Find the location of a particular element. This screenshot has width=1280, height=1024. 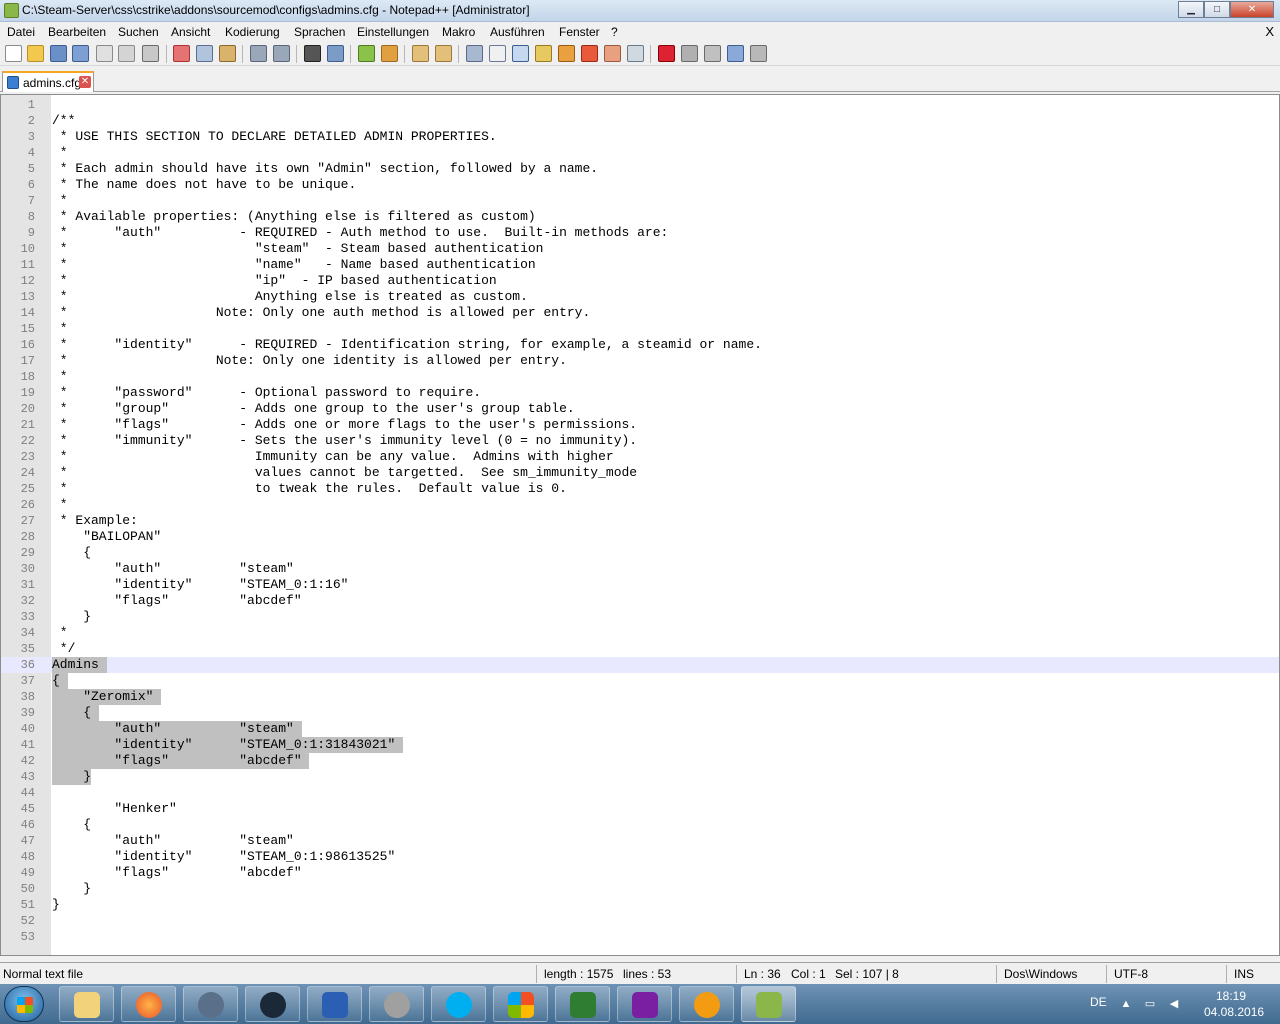

save-macro-icon is located at coordinates (758, 53).